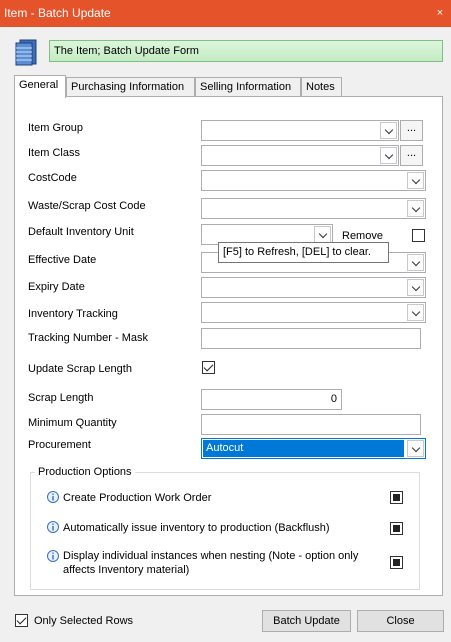  Describe the element at coordinates (225, 13) in the screenshot. I see `title-bar: Item - Batch Update ×` at that location.